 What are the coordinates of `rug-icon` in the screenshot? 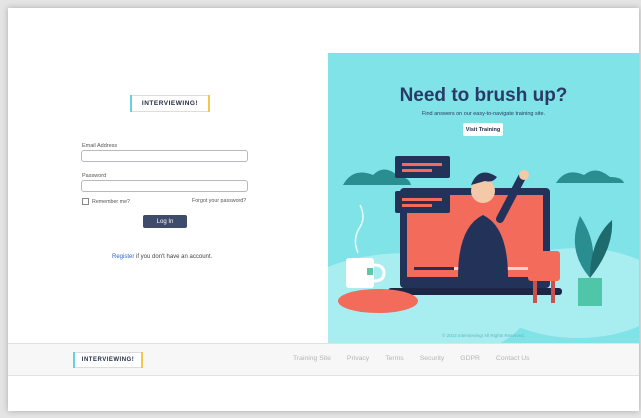 It's located at (378, 301).